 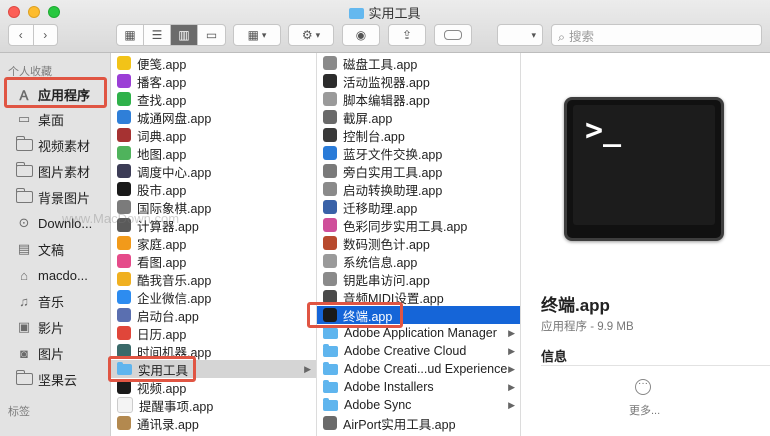 I want to click on app-row: 磁盘工具.app, so click(x=418, y=63).